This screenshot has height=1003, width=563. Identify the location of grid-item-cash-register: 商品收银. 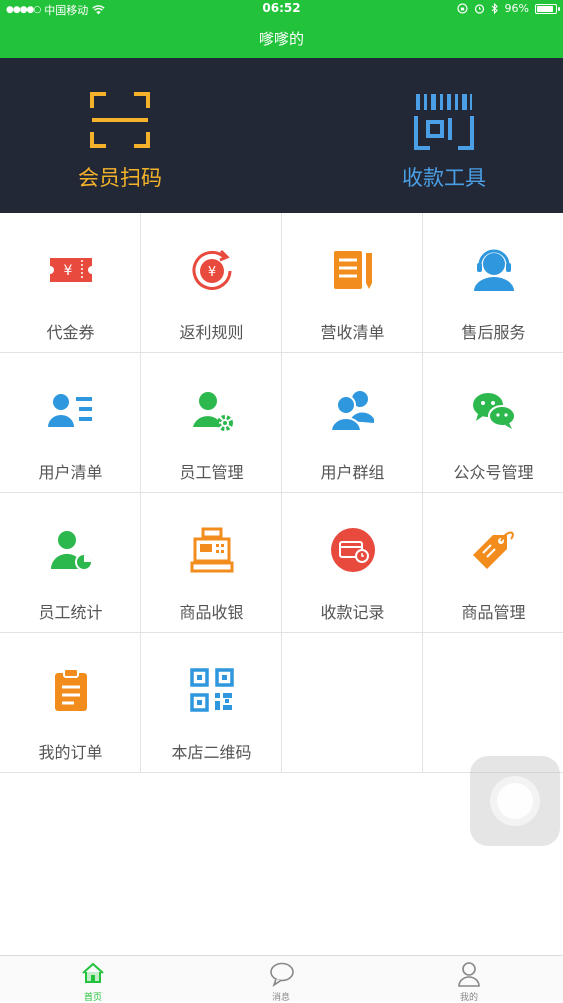
(211, 563).